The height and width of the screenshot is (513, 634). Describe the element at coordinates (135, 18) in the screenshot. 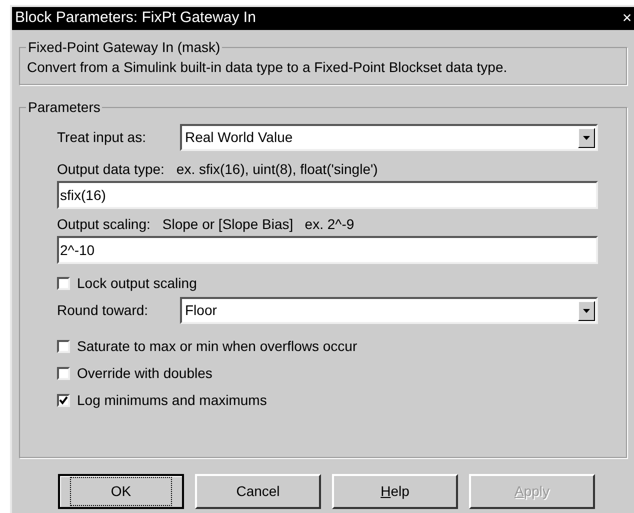

I see `window-title: Block Parameters: FixPt Gateway In` at that location.